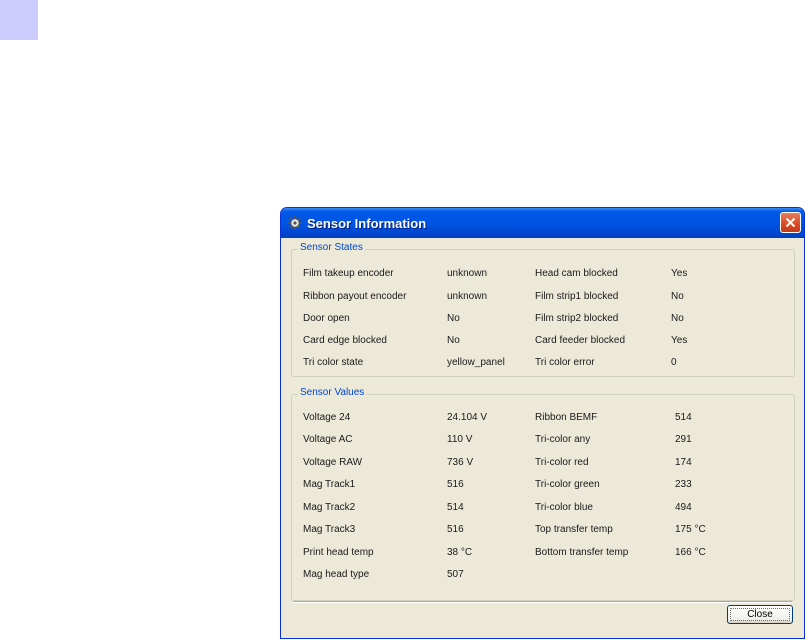 The image size is (806, 640). I want to click on close-button: Close, so click(760, 614).